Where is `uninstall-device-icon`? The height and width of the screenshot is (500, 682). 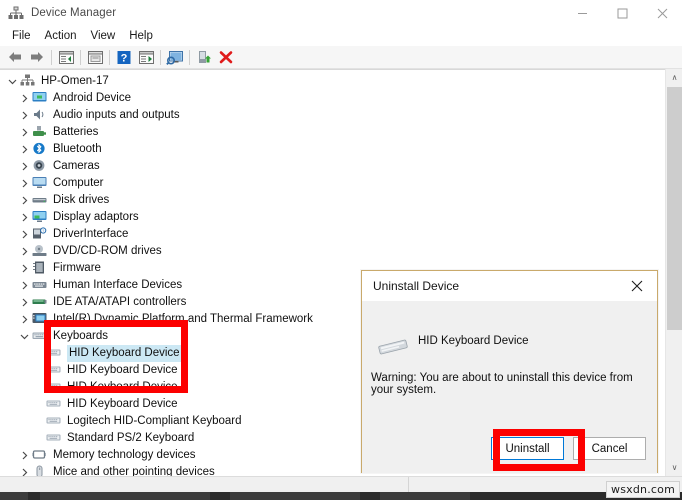
uninstall-device-icon is located at coordinates (226, 57).